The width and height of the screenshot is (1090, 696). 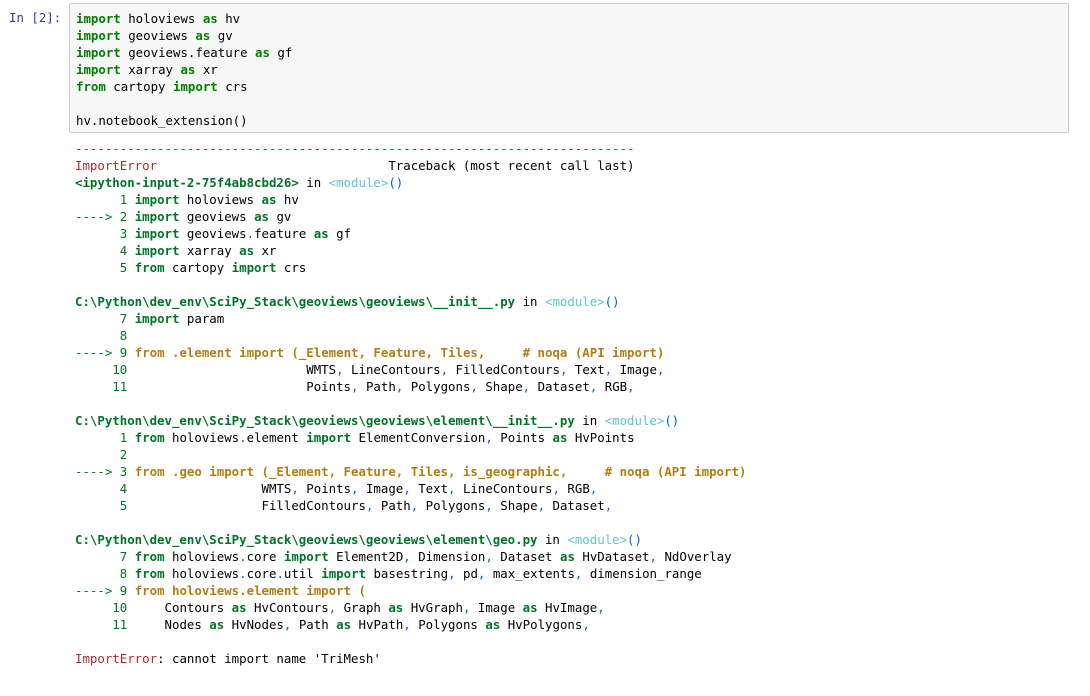 What do you see at coordinates (184, 86) in the screenshot?
I see `code-line: from cartopy import crs` at bounding box center [184, 86].